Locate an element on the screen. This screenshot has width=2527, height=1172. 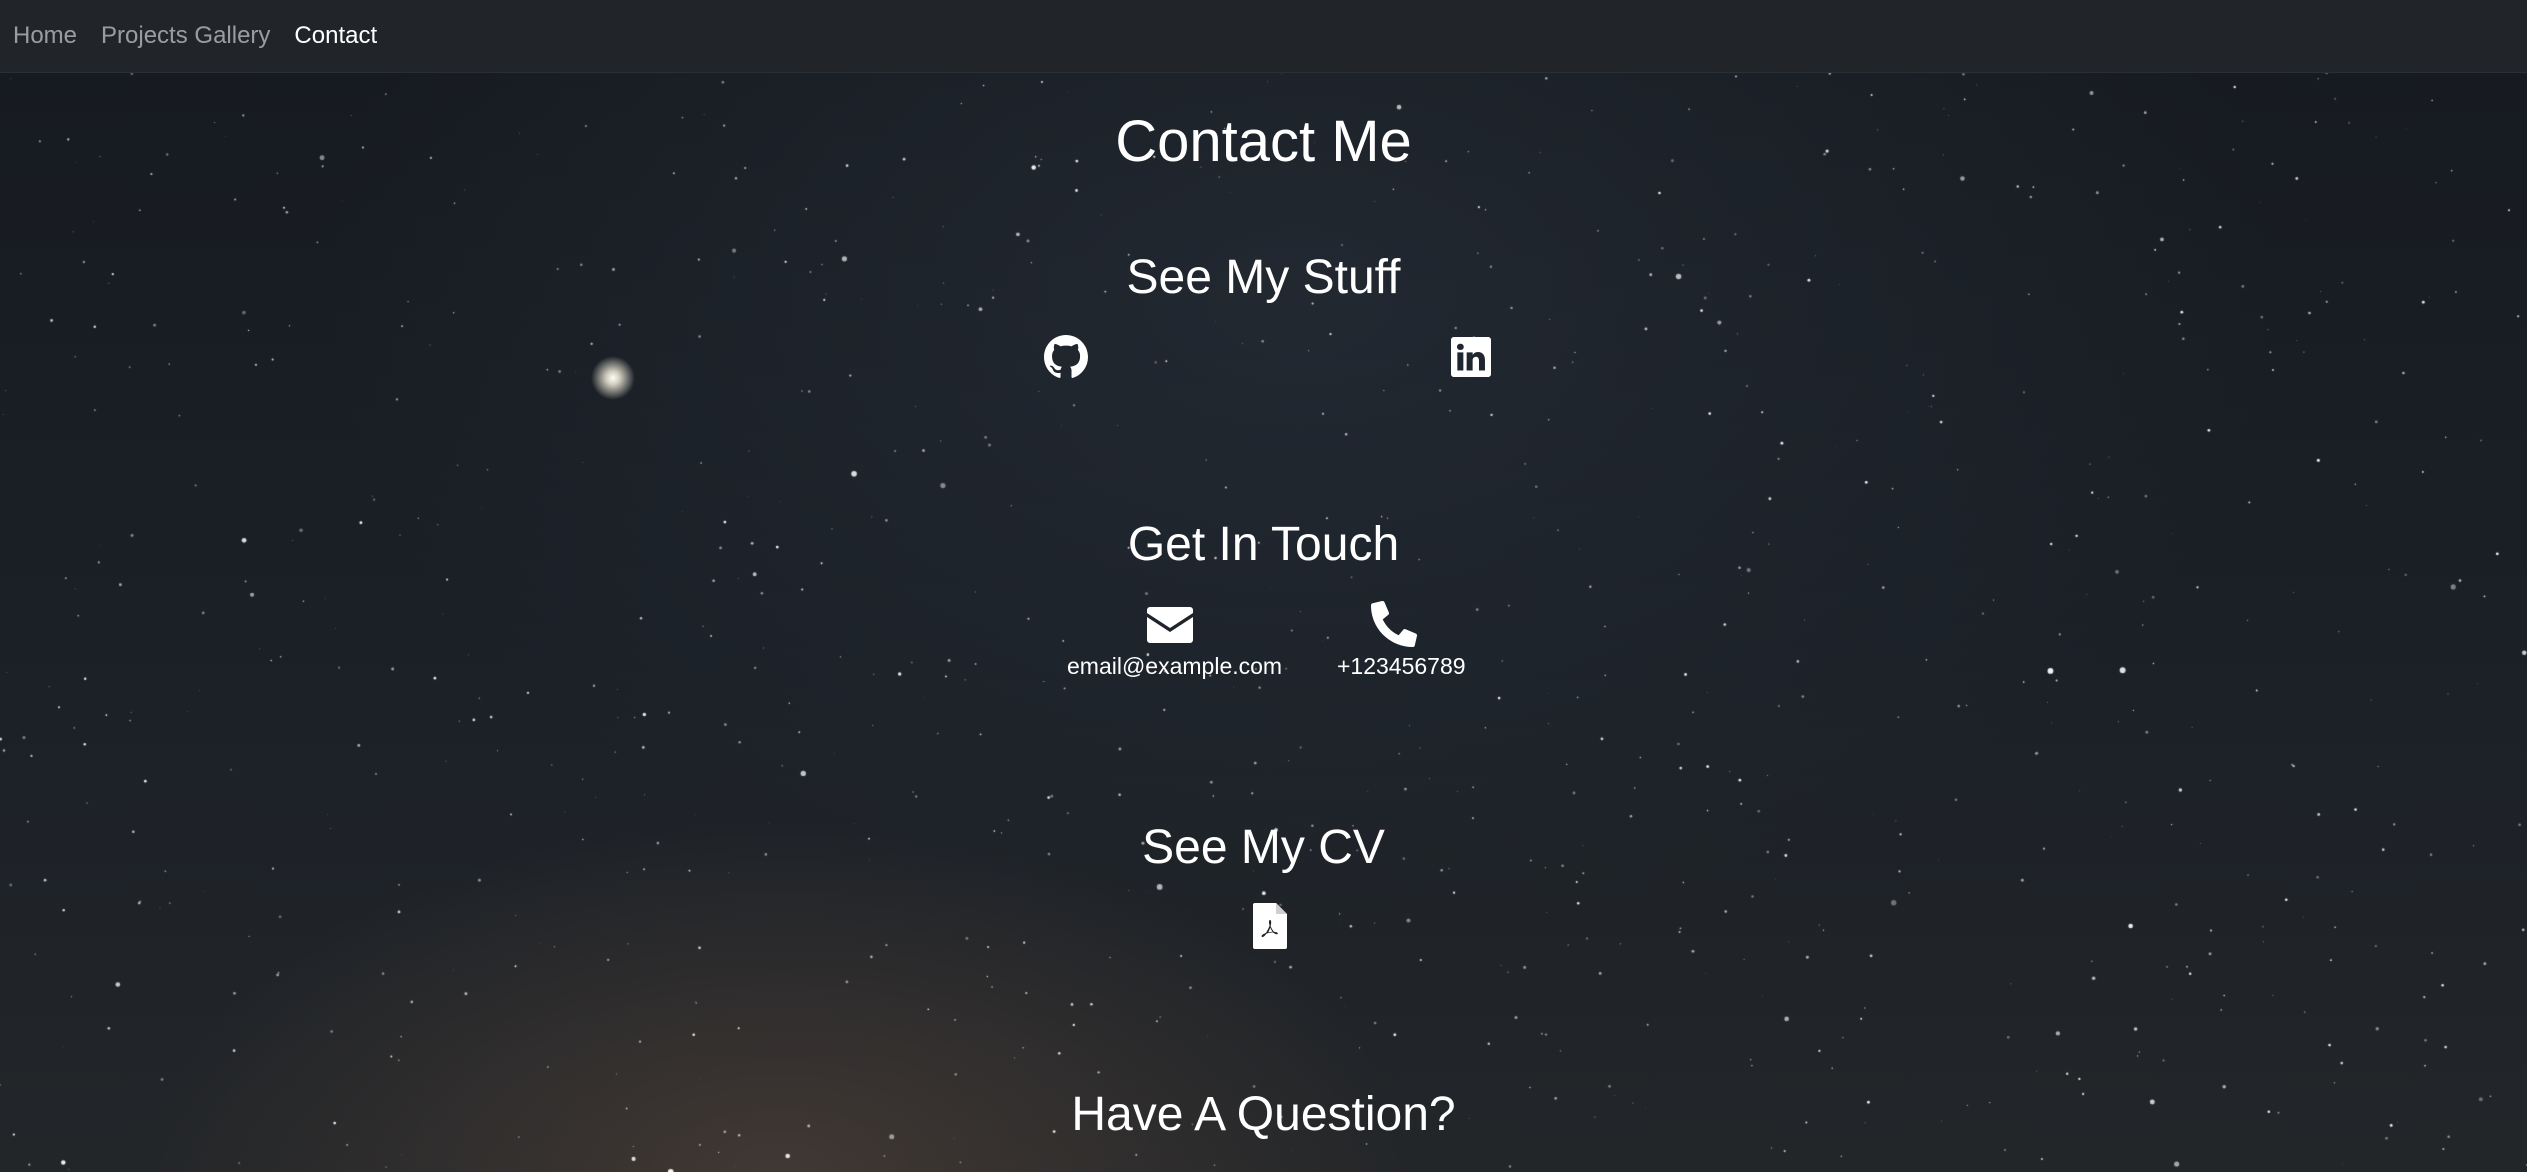
nav-links: Home Projects Gallery Contact is located at coordinates (207, 36).